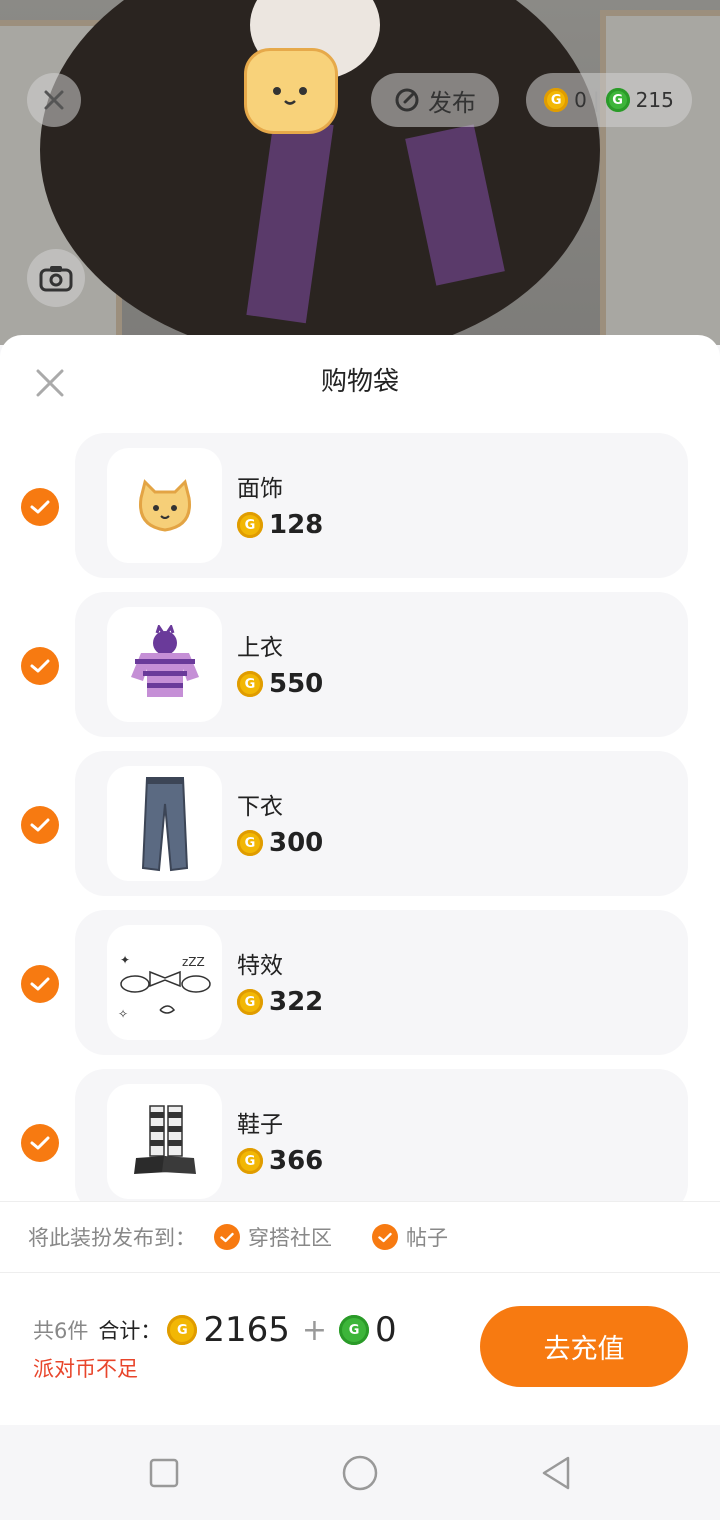 Image resolution: width=720 pixels, height=1520 pixels. What do you see at coordinates (260, 807) in the screenshot?
I see `item-name: 下衣` at bounding box center [260, 807].